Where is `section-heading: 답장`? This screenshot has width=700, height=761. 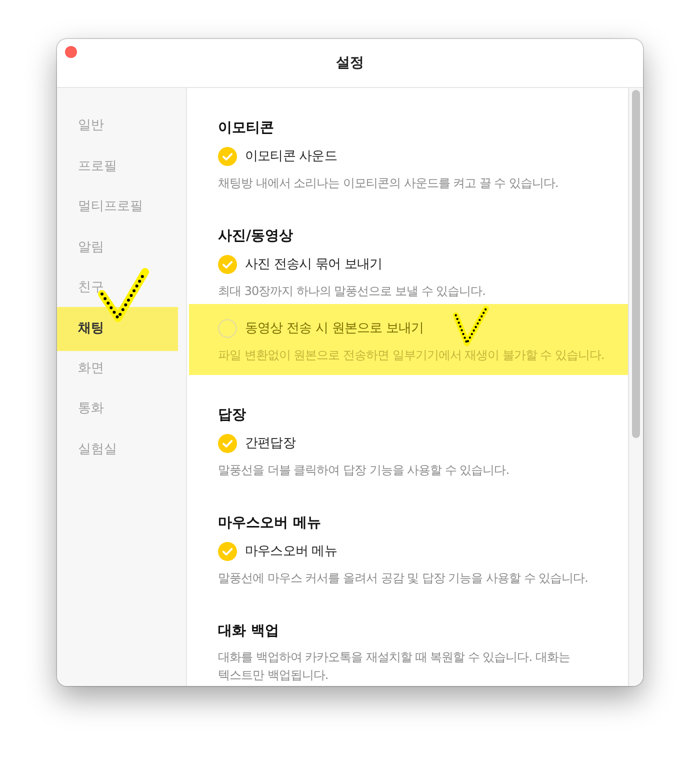
section-heading: 답장 is located at coordinates (232, 415).